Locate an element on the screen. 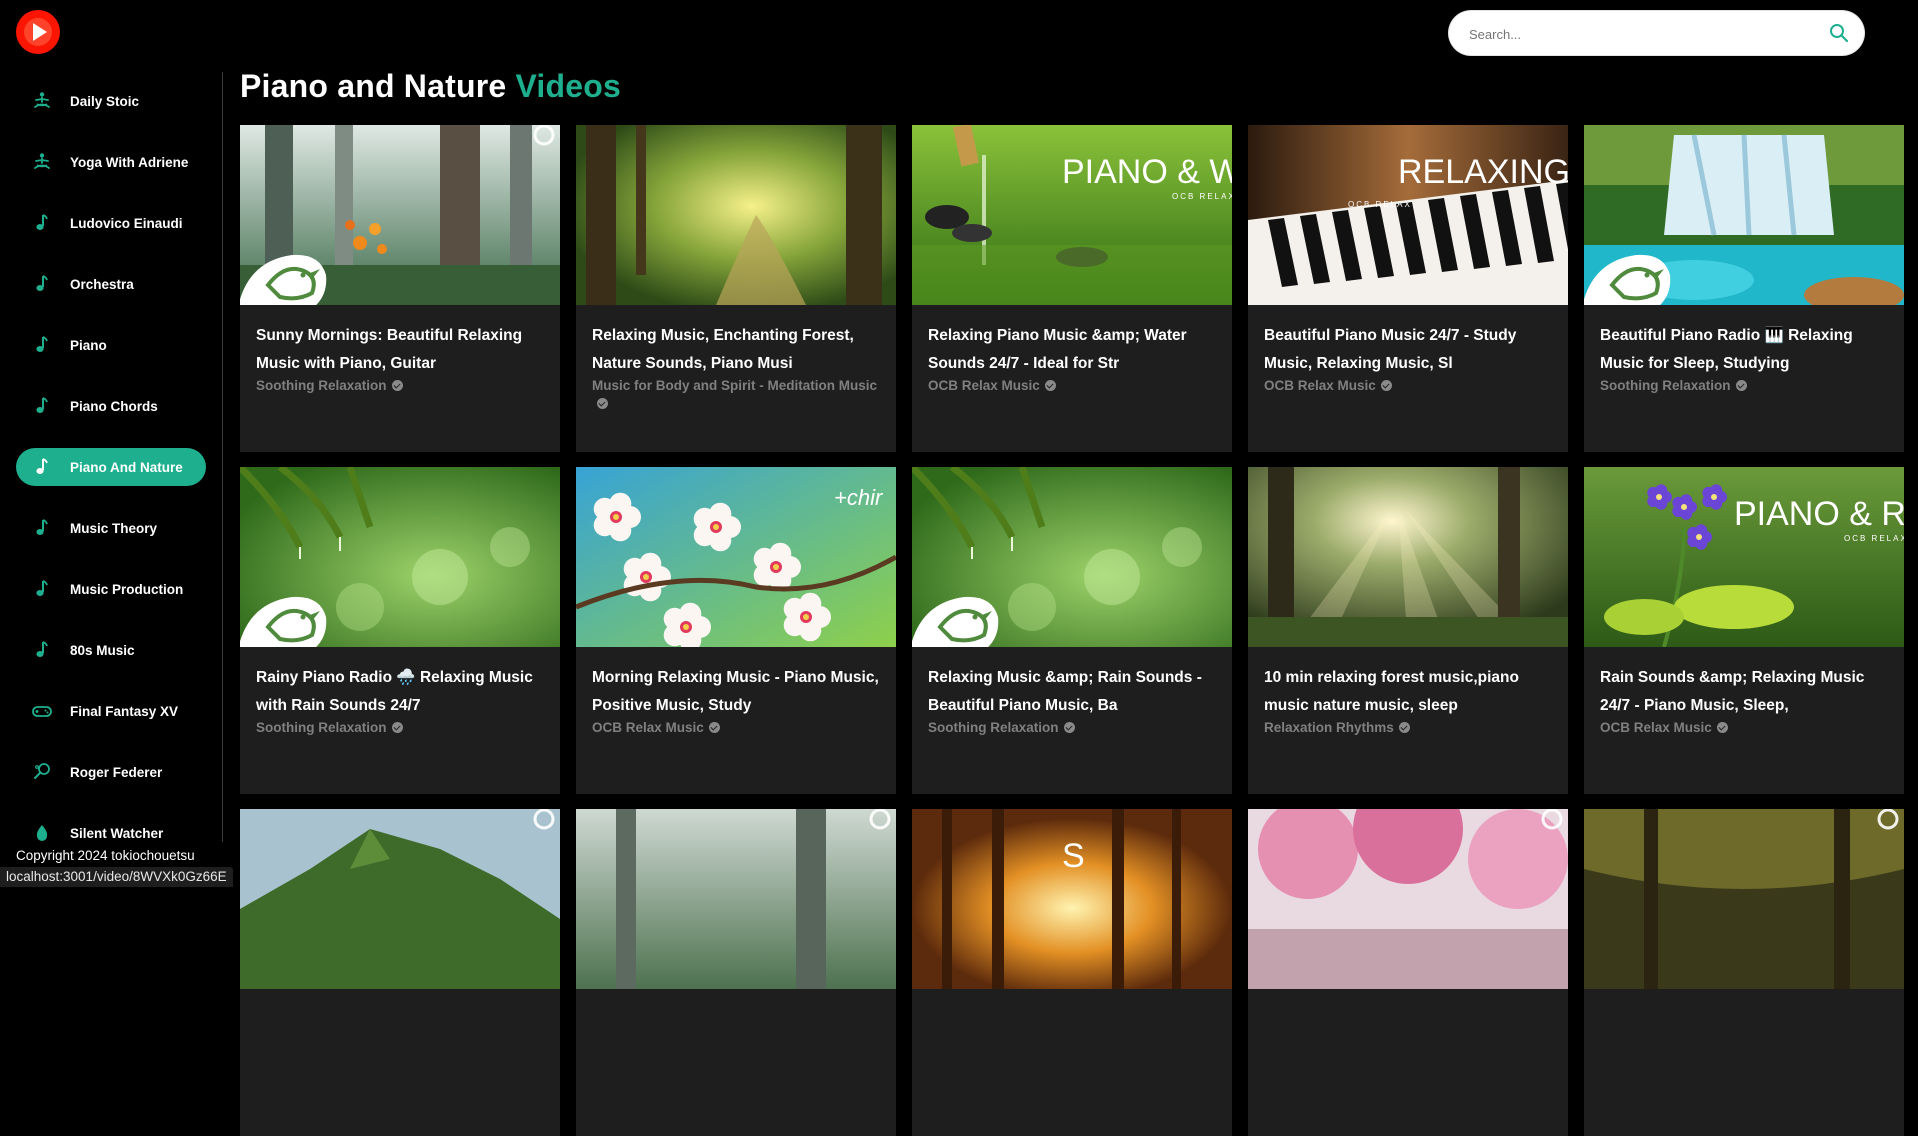  sidebar-item-music-theory: Music Theory is located at coordinates (111, 528).